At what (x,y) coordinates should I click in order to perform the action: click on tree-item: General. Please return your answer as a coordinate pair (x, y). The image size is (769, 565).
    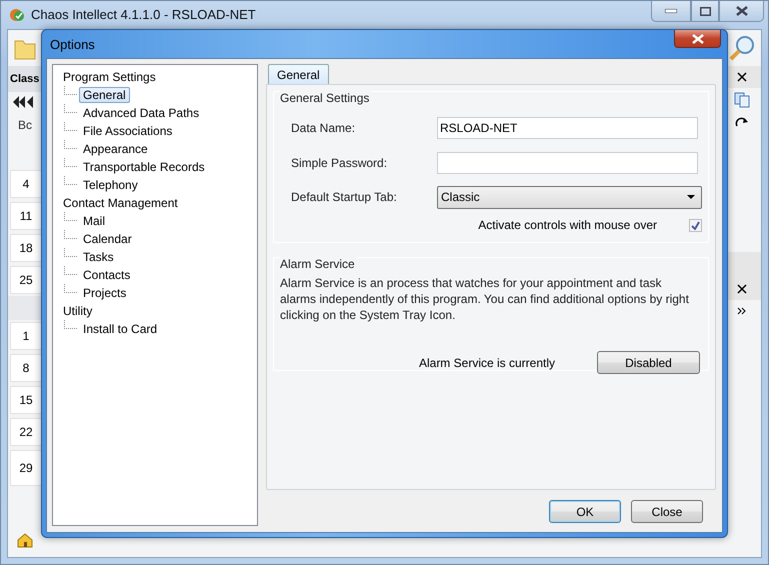
    Looking at the image, I should click on (104, 95).